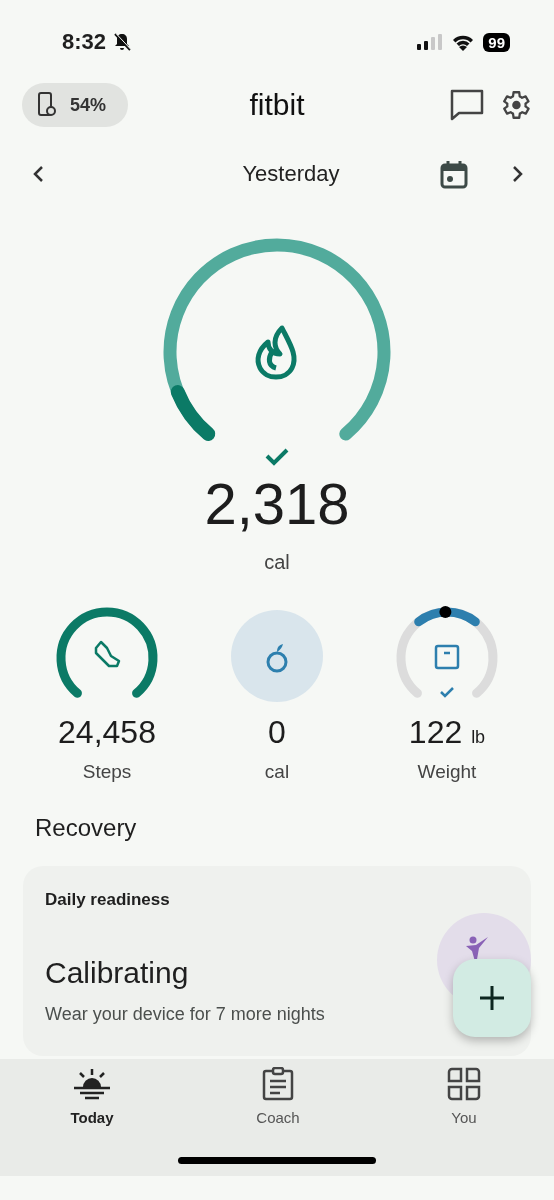 This screenshot has height=1200, width=554. What do you see at coordinates (478, 737) in the screenshot?
I see `stat-unit: lb` at bounding box center [478, 737].